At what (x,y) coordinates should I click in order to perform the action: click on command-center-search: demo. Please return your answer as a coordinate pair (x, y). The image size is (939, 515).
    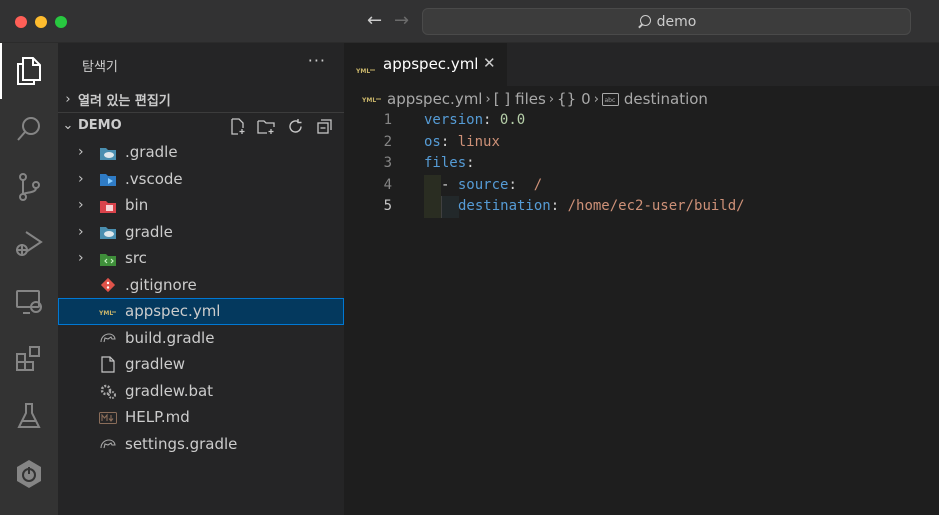
    Looking at the image, I should click on (666, 21).